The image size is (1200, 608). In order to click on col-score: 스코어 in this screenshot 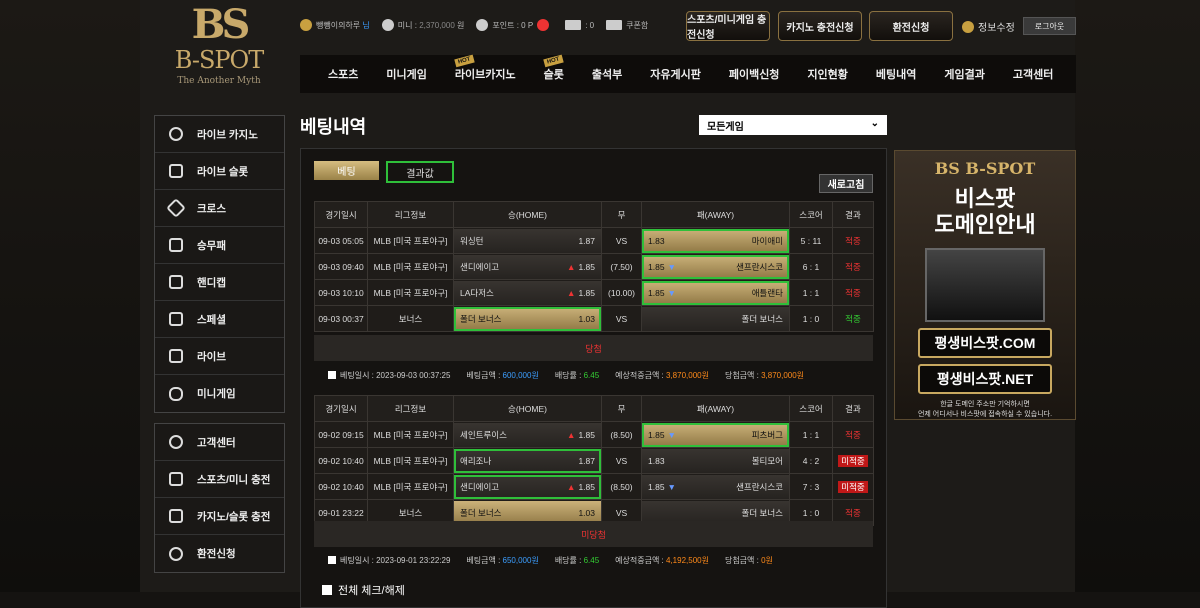, I will do `click(811, 214)`.